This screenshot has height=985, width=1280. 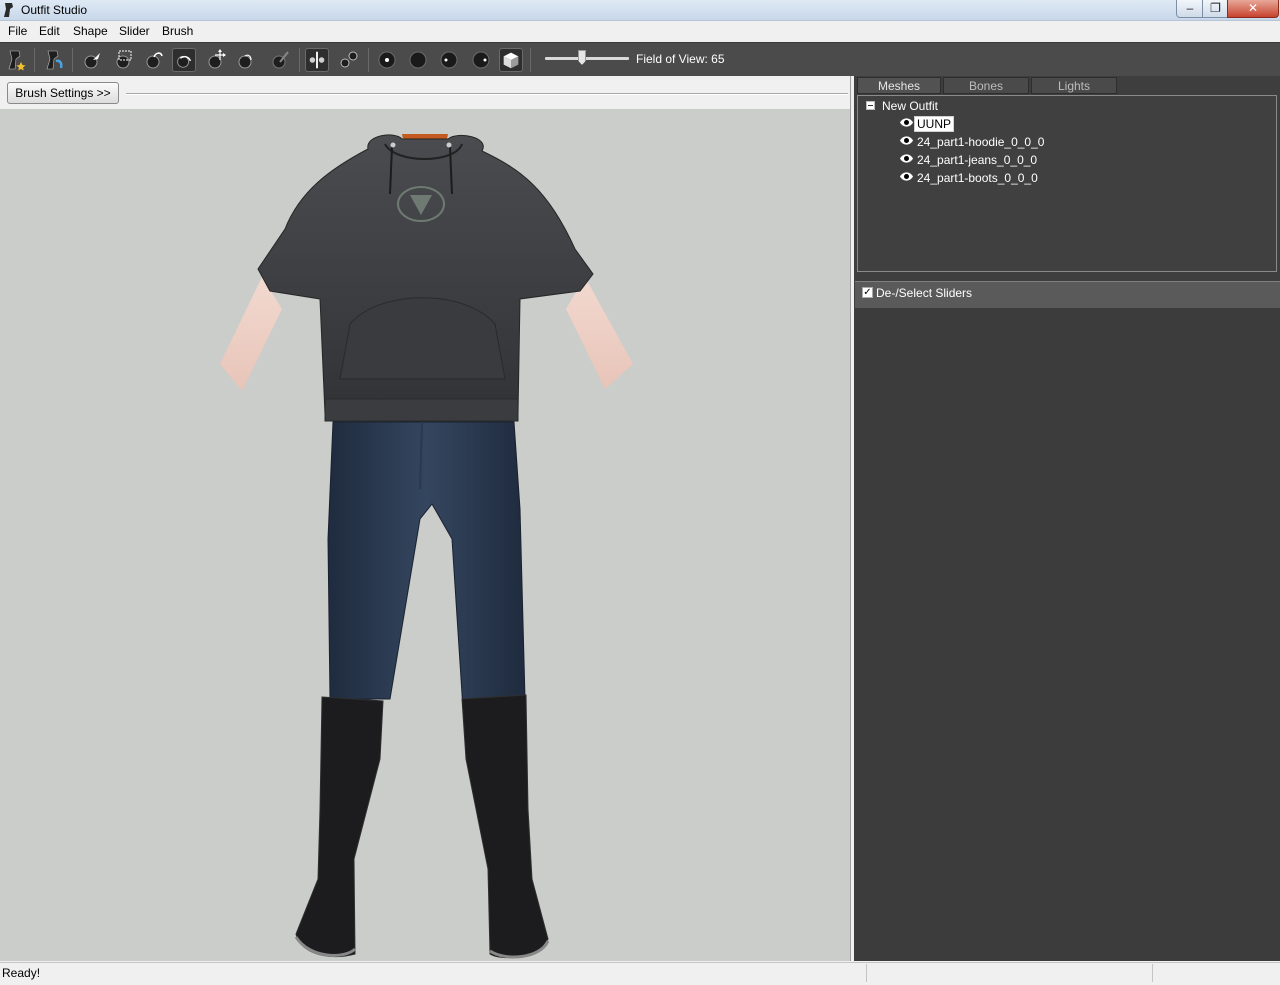 I want to click on show-vertex-icon, so click(x=387, y=60).